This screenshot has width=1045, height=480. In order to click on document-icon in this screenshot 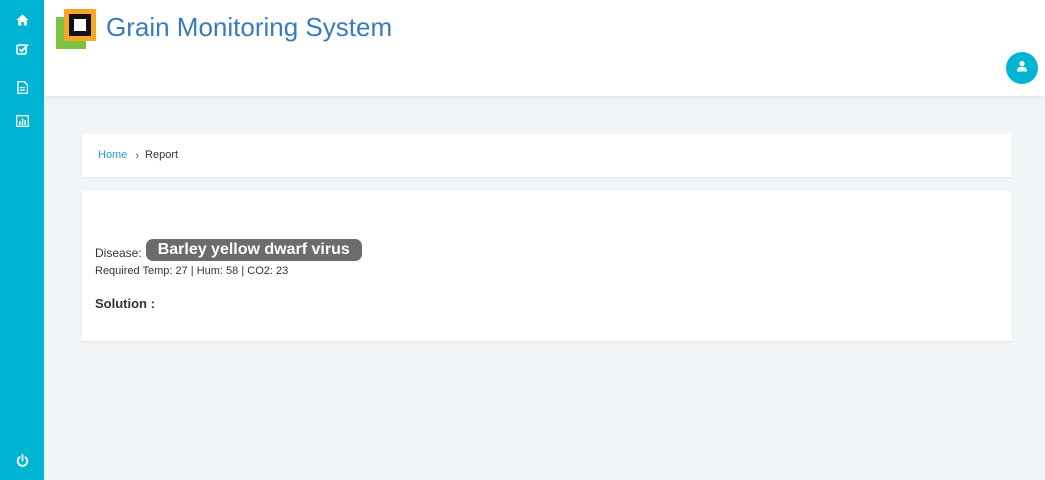, I will do `click(22, 87)`.